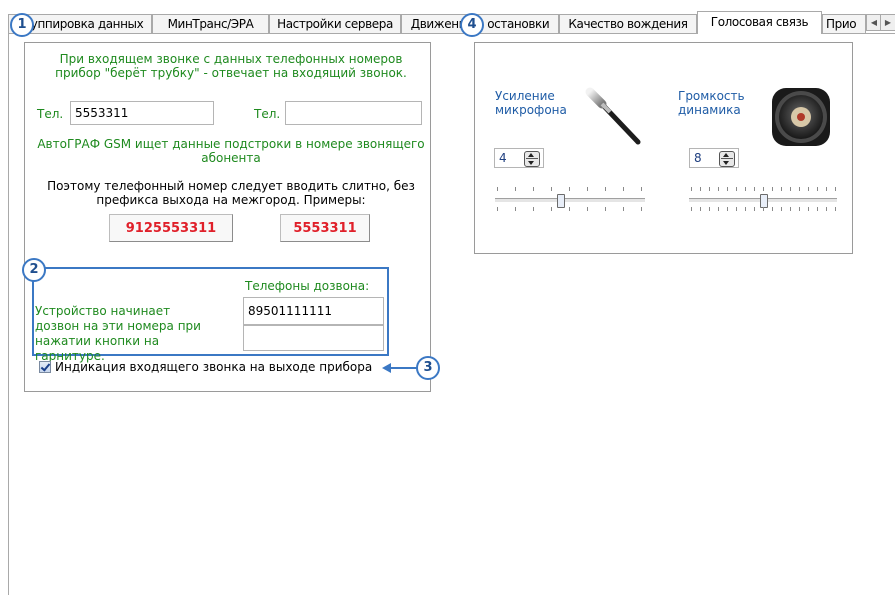 Image resolution: width=895 pixels, height=595 pixels. What do you see at coordinates (8, 314) in the screenshot?
I see `tab-page-border-left` at bounding box center [8, 314].